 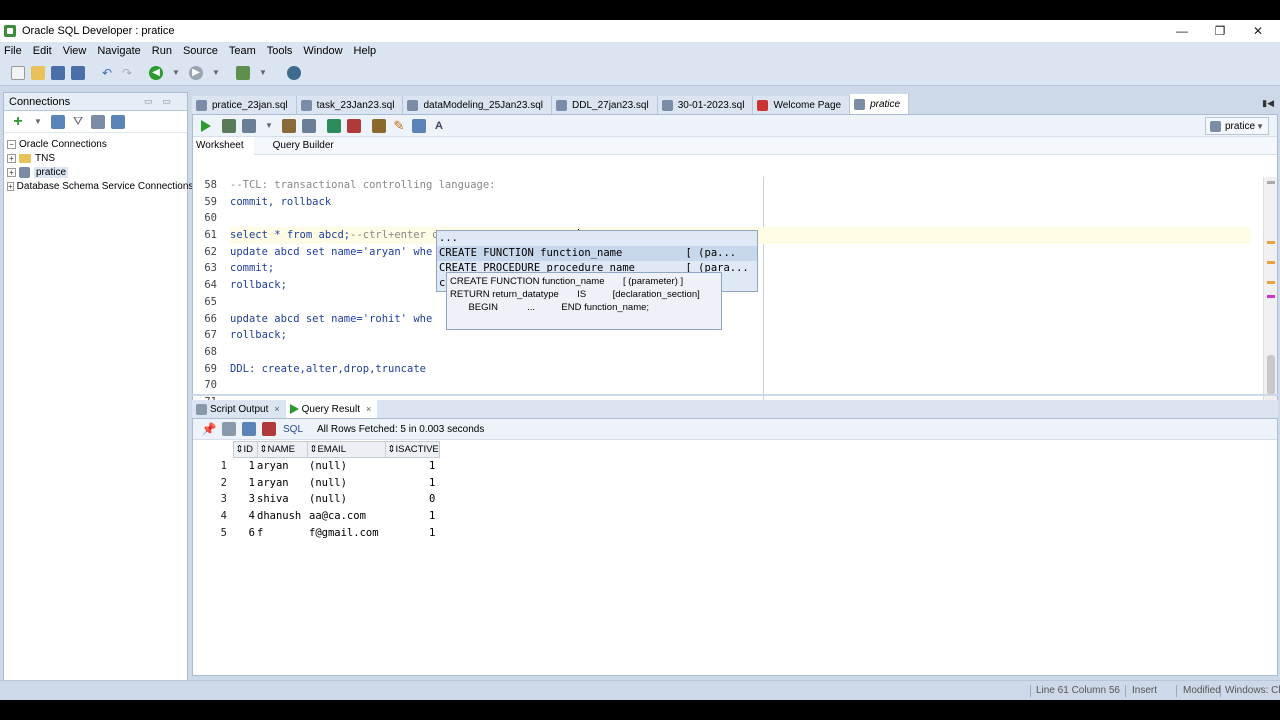 What do you see at coordinates (216, 73) in the screenshot?
I see `forward-dropdown-icon: ▼` at bounding box center [216, 73].